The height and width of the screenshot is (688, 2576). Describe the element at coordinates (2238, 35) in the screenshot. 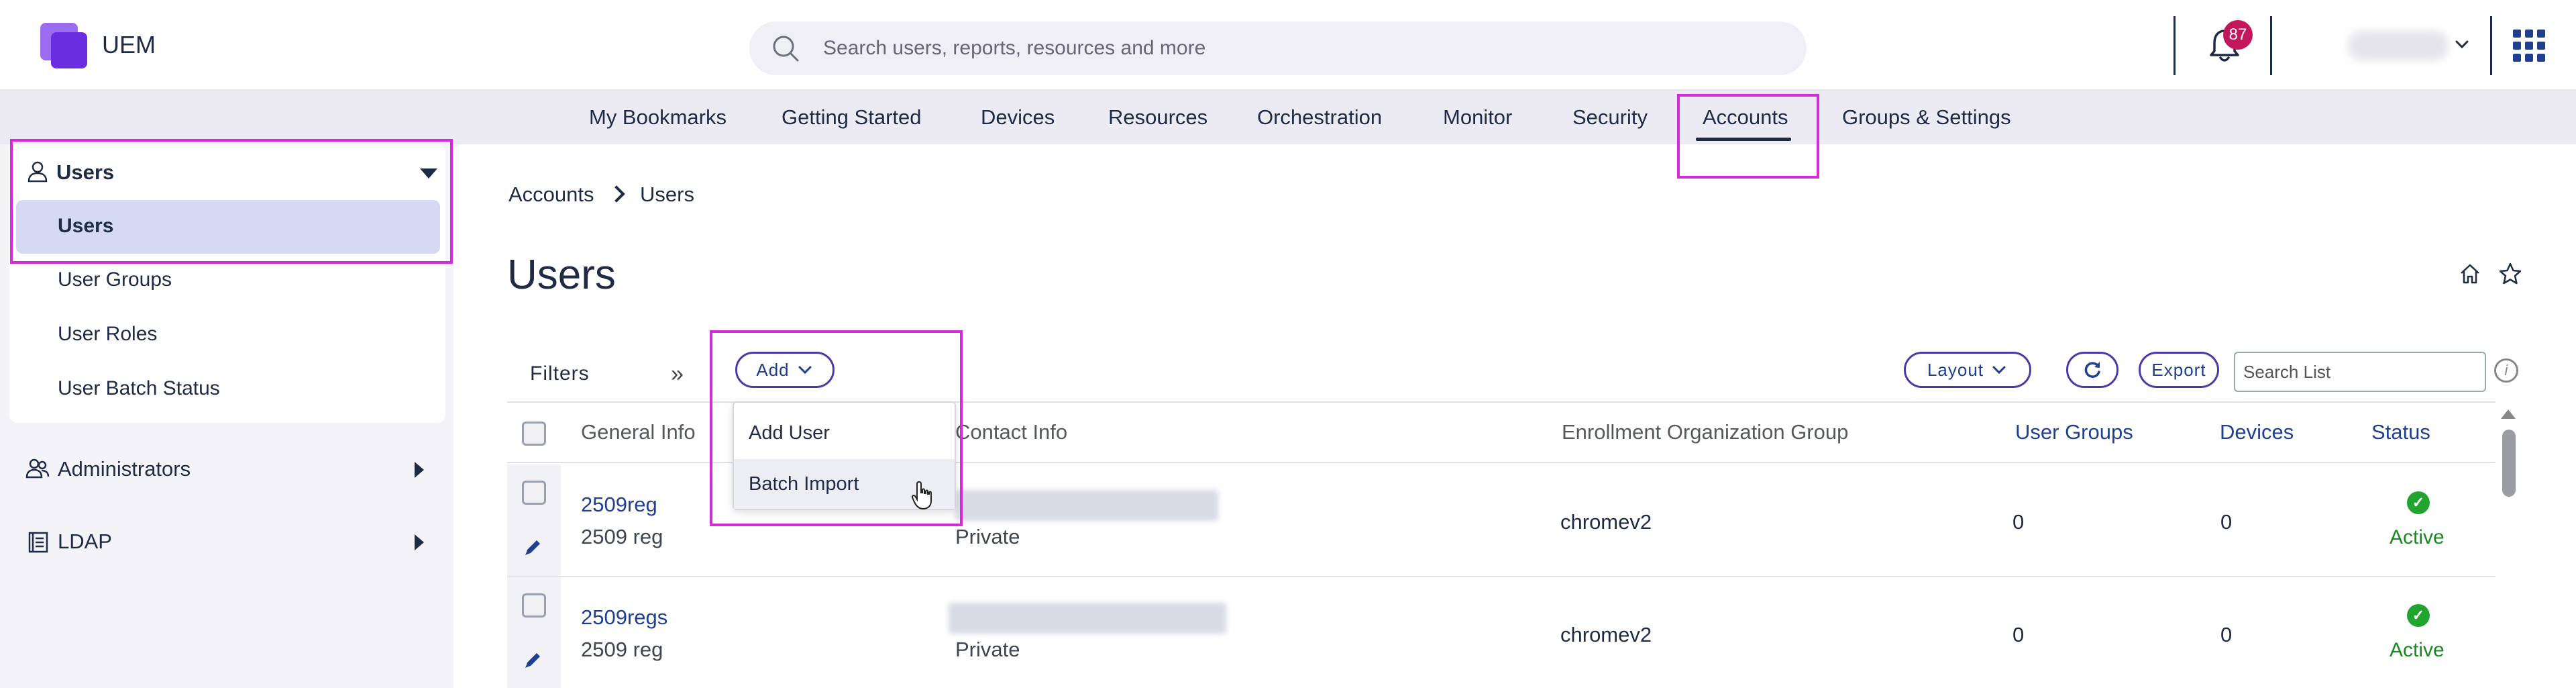

I see `notification-badge: 87` at that location.